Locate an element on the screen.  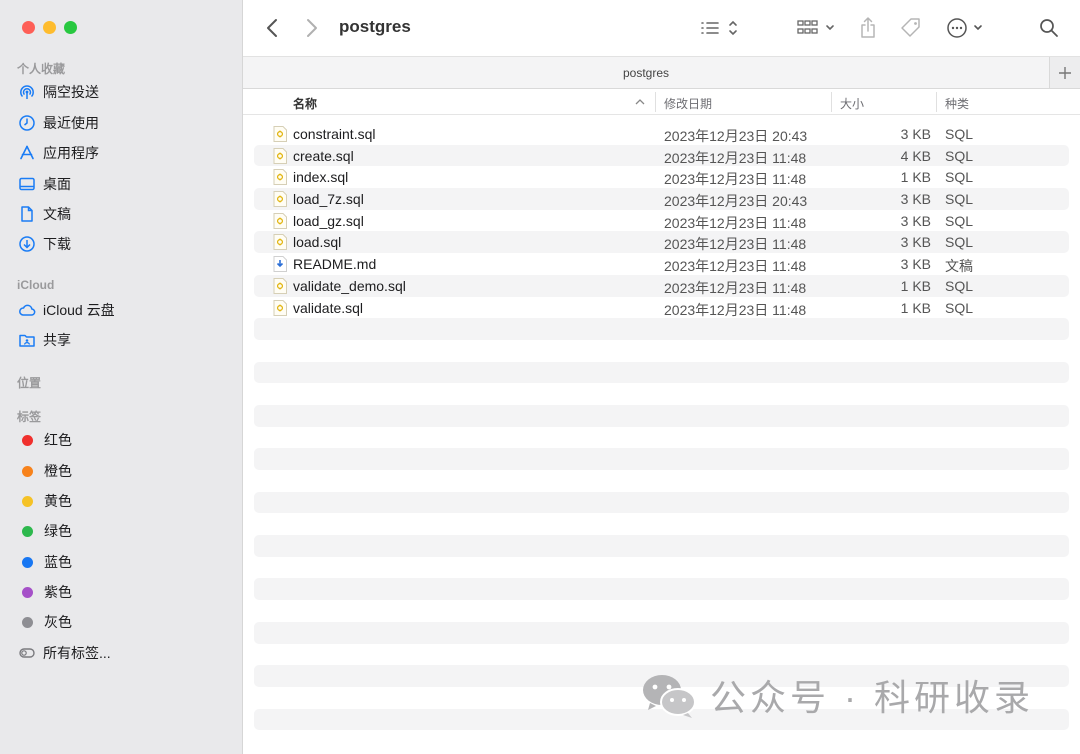
sidebar-item-desktop: 桌面 is located at coordinates (44, 184).